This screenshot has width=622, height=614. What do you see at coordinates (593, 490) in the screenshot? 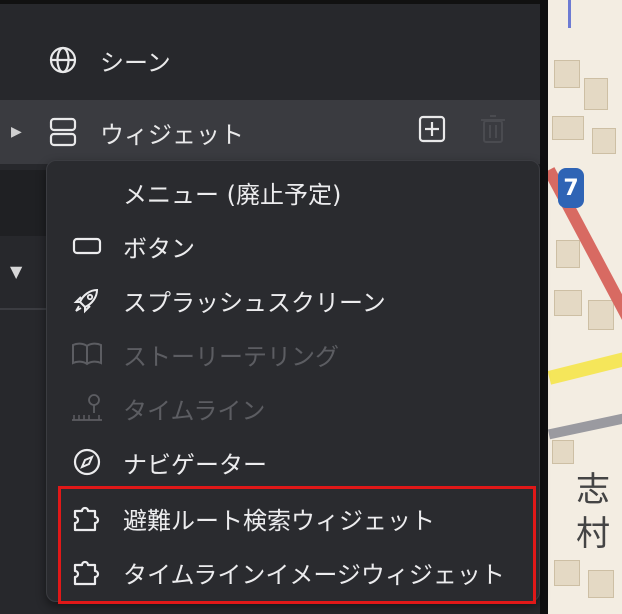
I see `map-place-label: 志` at bounding box center [593, 490].